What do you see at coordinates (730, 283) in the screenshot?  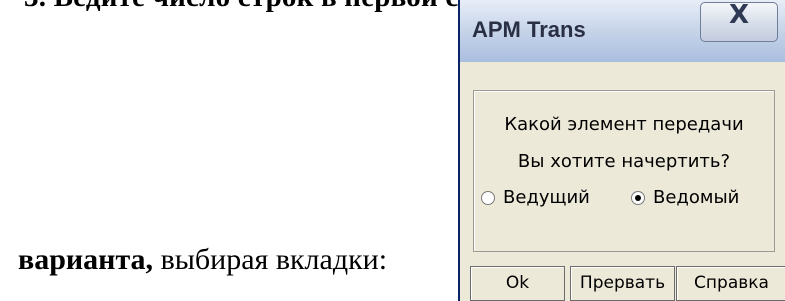 I see `help-button: Справка` at bounding box center [730, 283].